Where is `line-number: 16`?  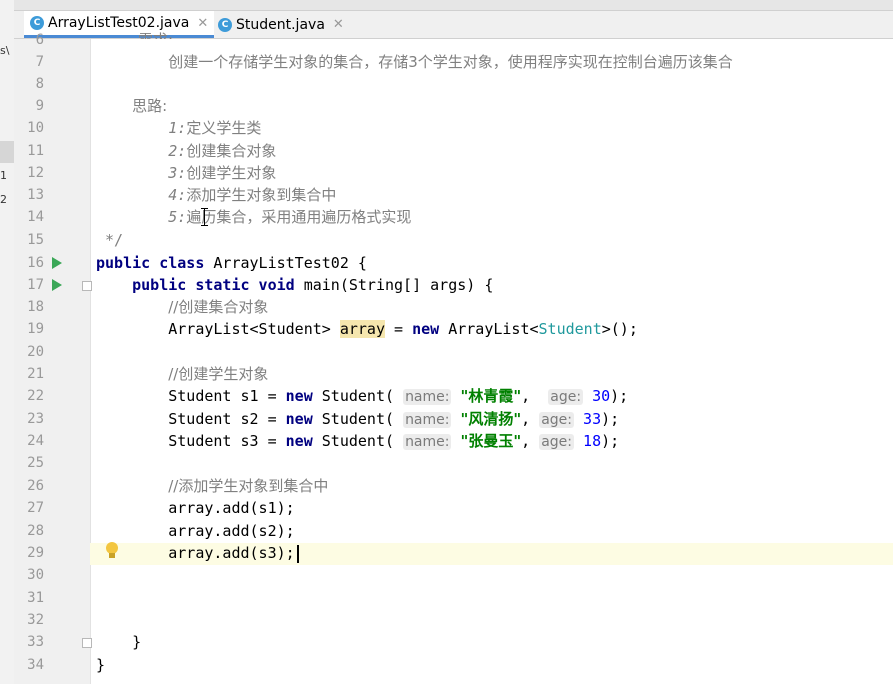 line-number: 16 is located at coordinates (35, 263).